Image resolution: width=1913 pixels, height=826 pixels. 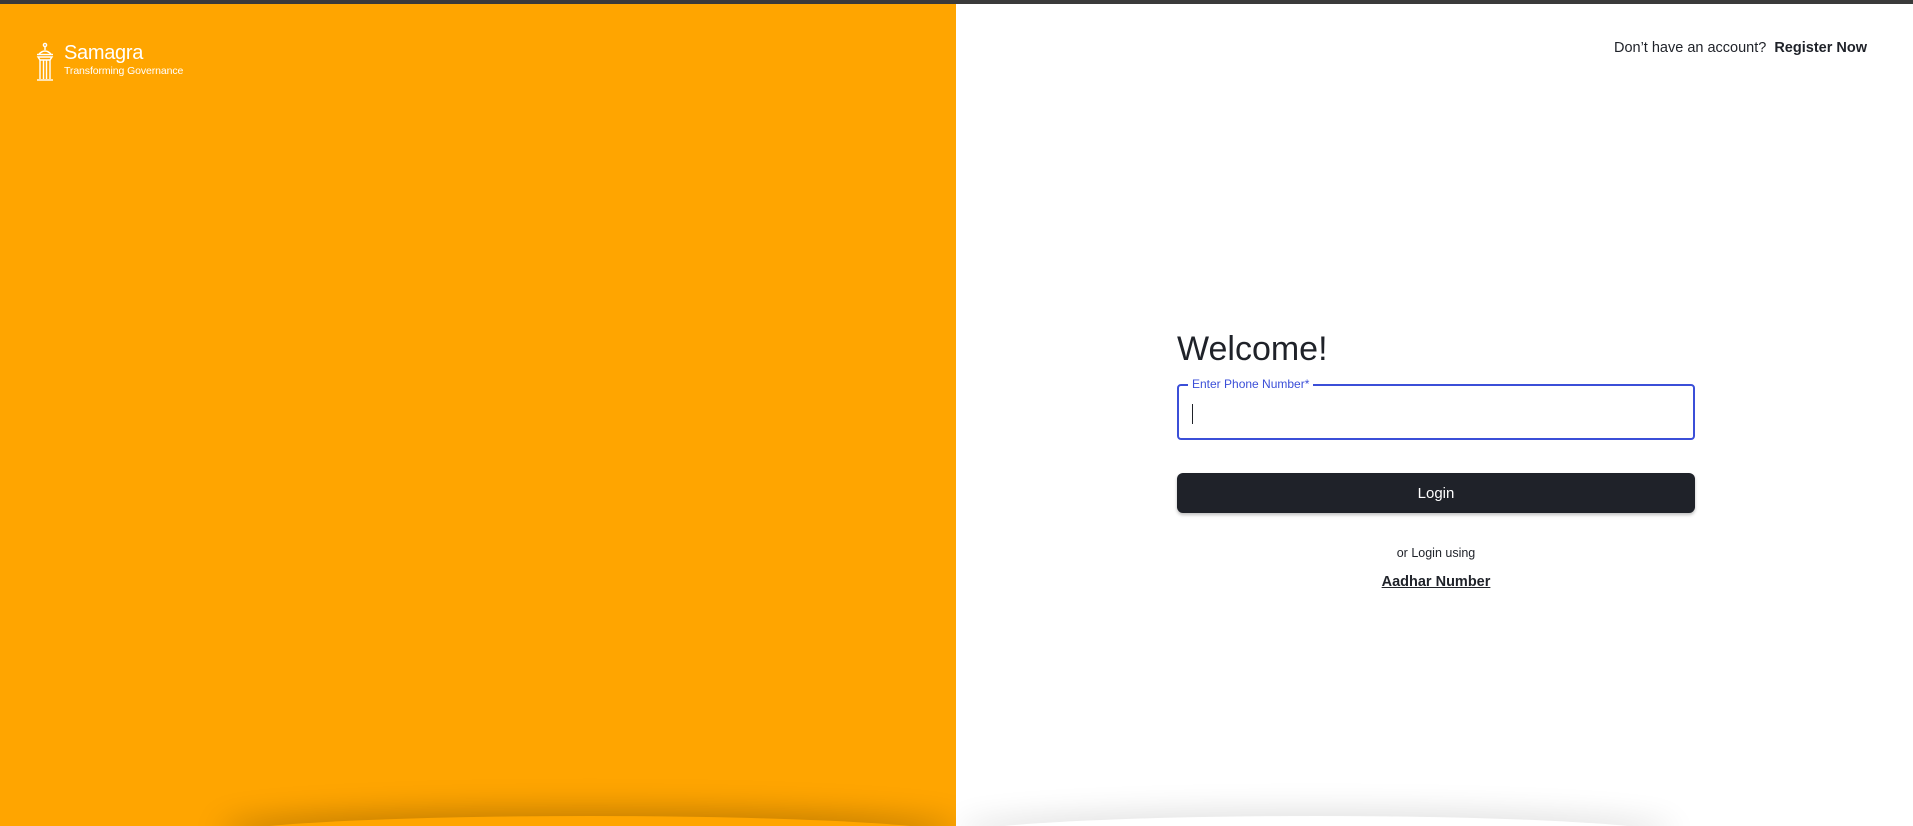 What do you see at coordinates (124, 71) in the screenshot?
I see `brand-tagline: Transforming Governance` at bounding box center [124, 71].